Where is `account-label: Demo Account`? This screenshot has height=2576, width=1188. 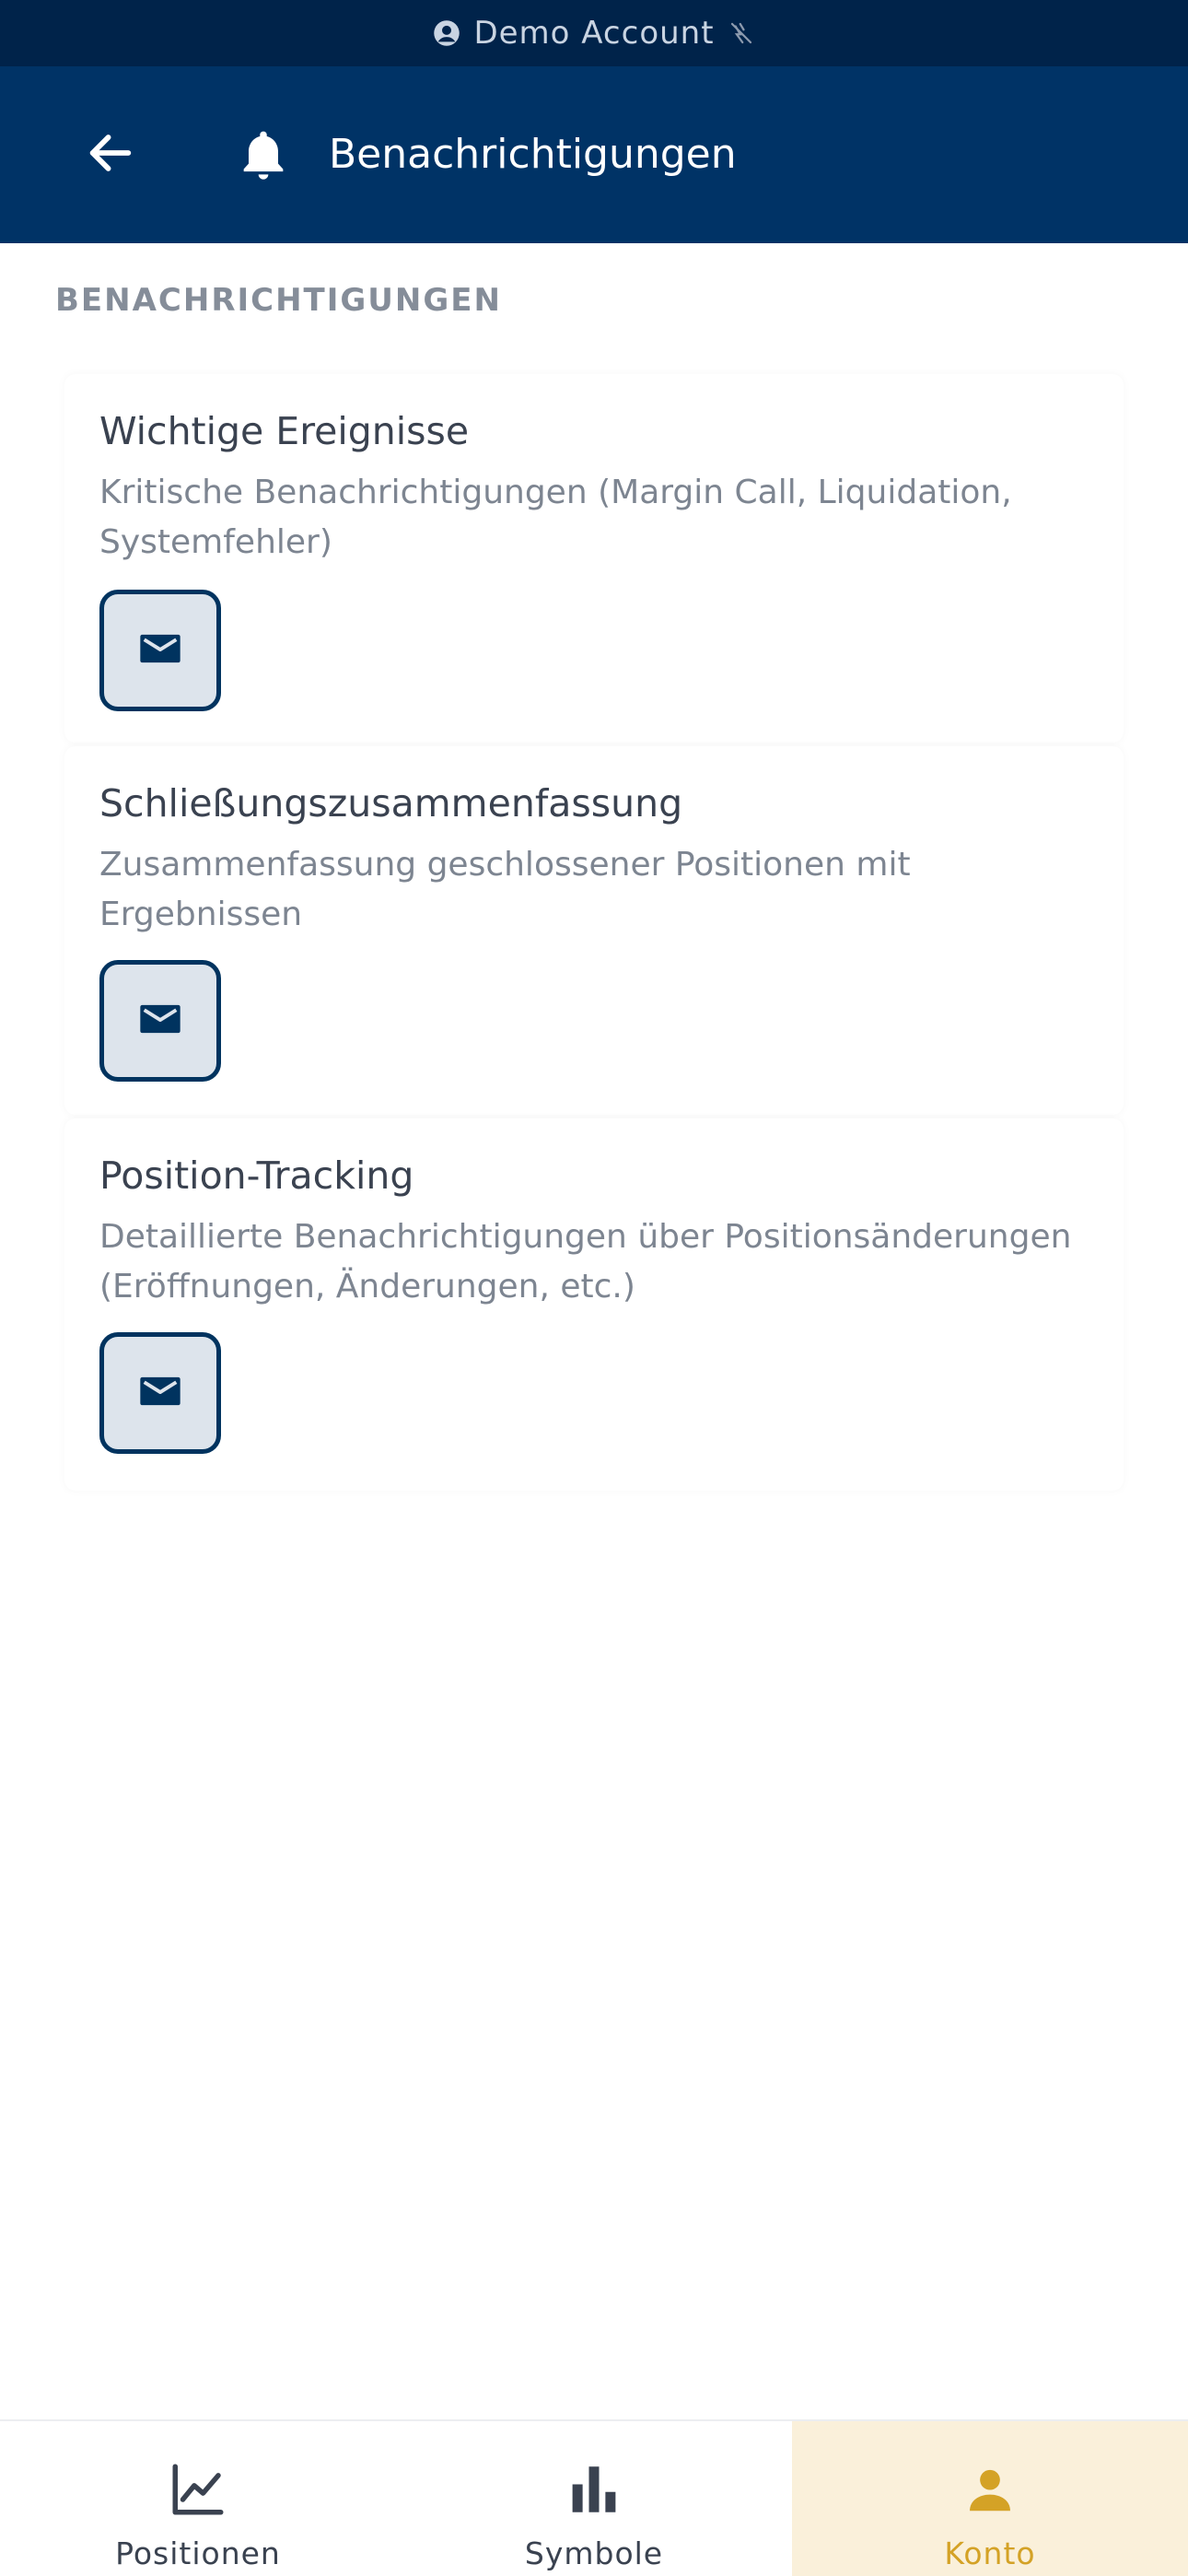
account-label: Demo Account is located at coordinates (594, 33).